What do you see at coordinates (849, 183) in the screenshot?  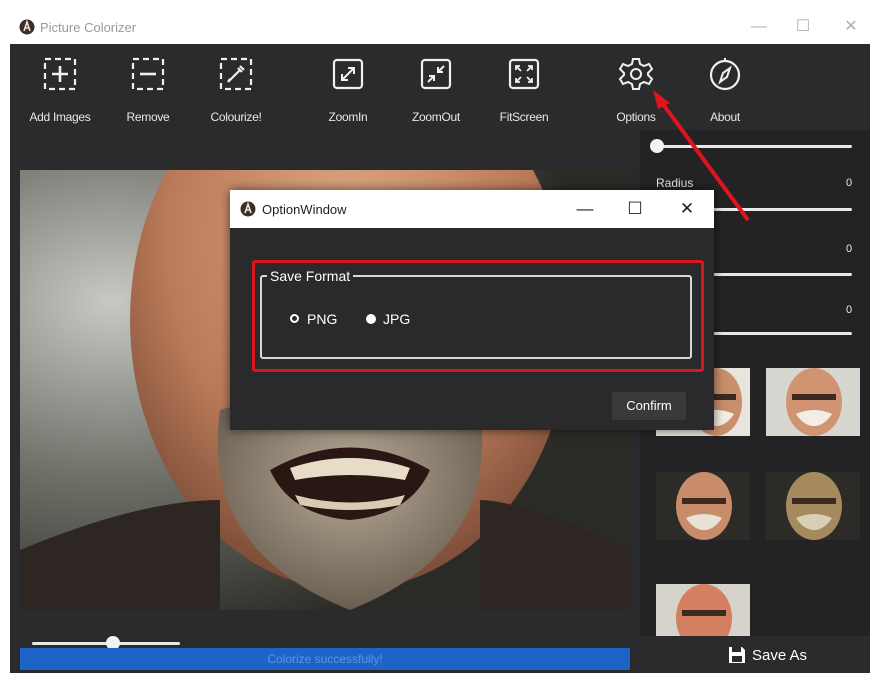 I see `radius-value: 0` at bounding box center [849, 183].